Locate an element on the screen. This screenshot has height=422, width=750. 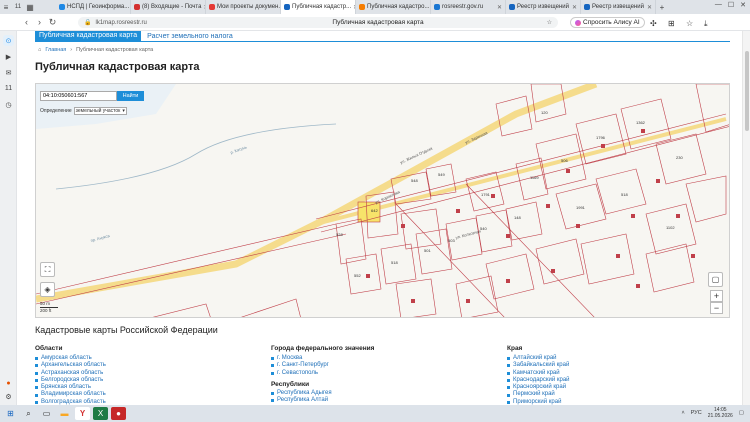
notification-icon: ▢ is located at coordinates (741, 413).